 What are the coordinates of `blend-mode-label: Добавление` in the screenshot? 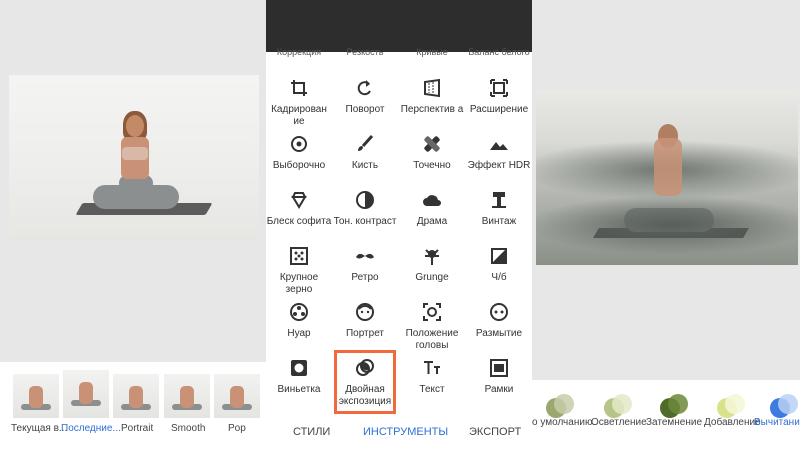 It's located at (732, 422).